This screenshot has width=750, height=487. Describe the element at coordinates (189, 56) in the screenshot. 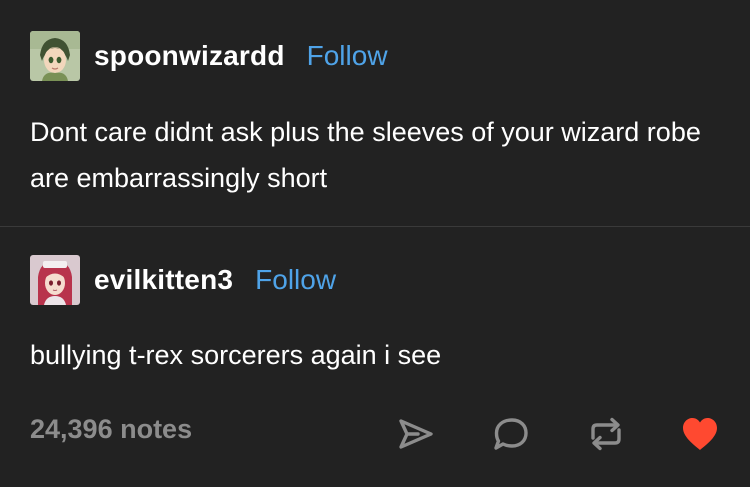

I see `username: spoonwizardd` at that location.